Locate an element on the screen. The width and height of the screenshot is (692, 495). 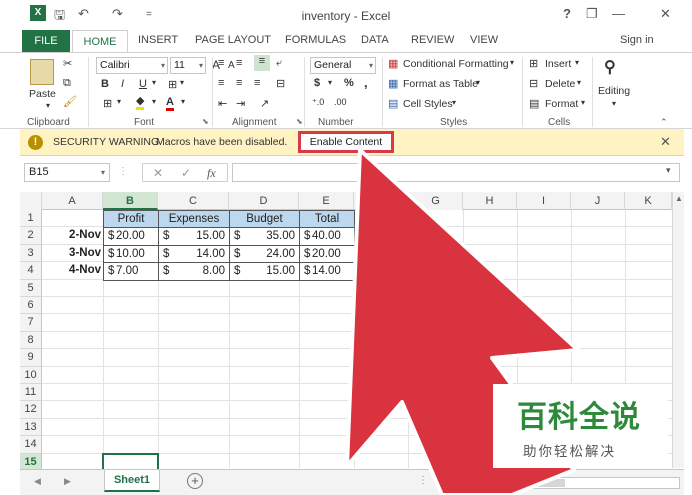
table-header-cell: Expenses is located at coordinates (194, 219).